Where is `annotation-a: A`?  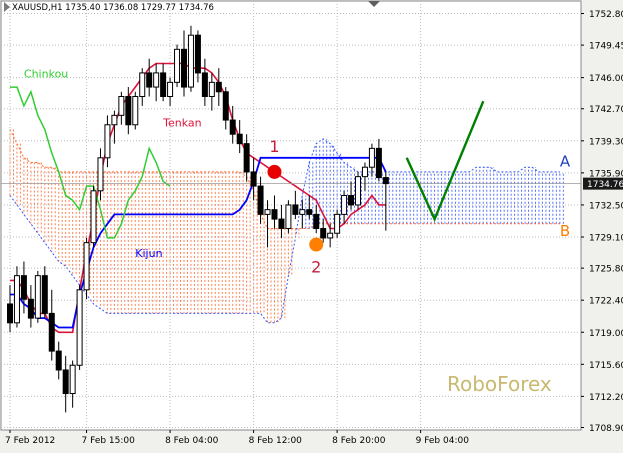 annotation-a: A is located at coordinates (565, 161).